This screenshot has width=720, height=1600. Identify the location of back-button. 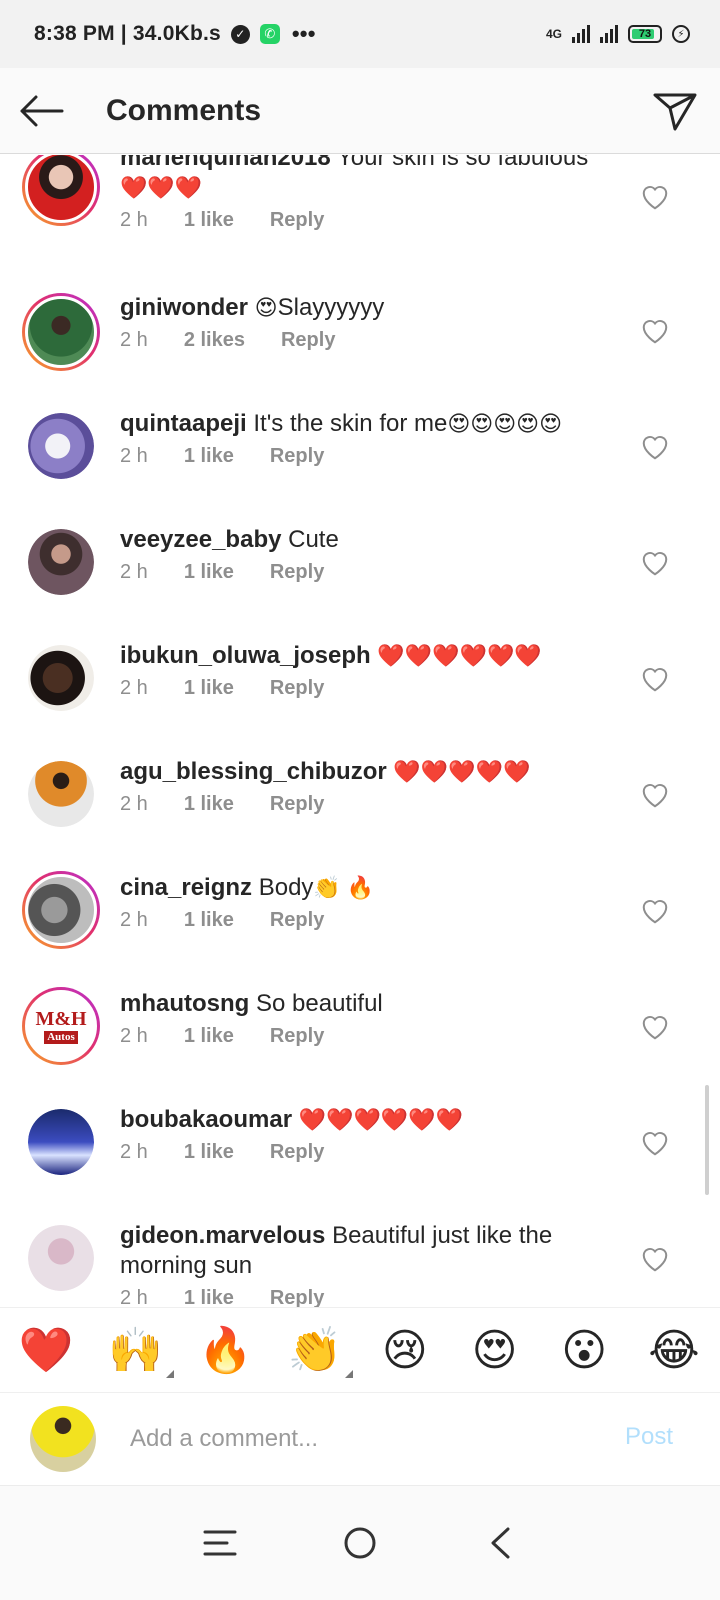
(43, 111).